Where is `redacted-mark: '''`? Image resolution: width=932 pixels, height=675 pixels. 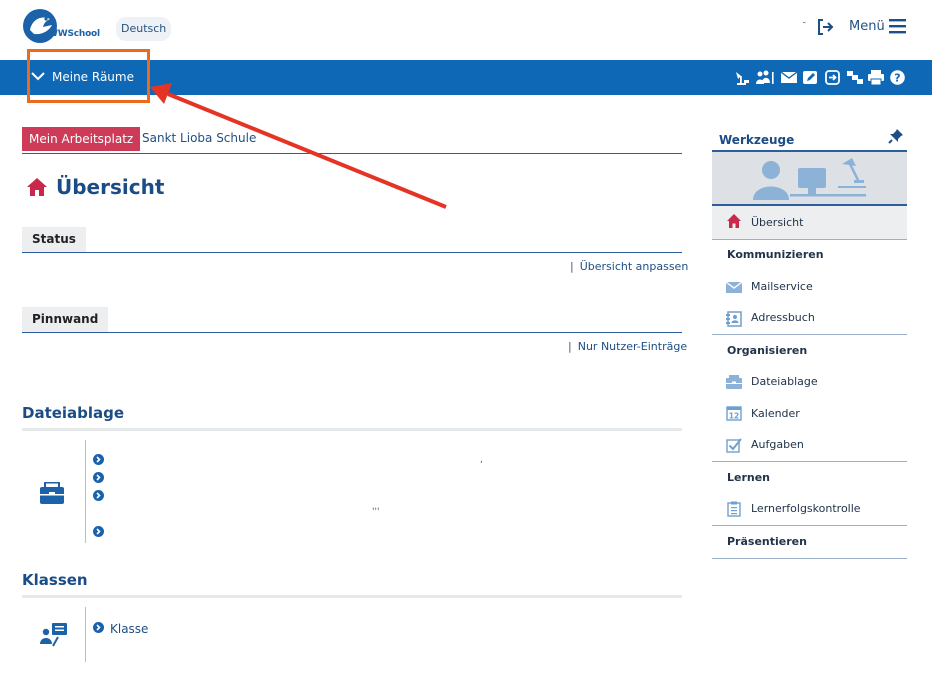
redacted-mark: ''' is located at coordinates (376, 512).